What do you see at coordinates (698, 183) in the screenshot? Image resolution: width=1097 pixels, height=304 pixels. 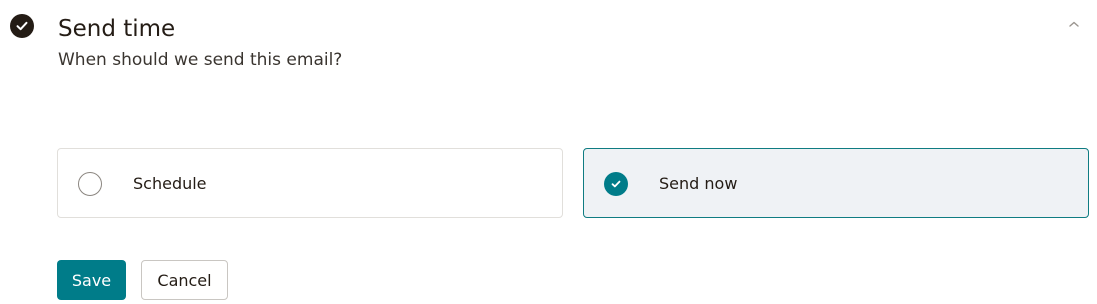 I see `send-now-option-label: Send now` at bounding box center [698, 183].